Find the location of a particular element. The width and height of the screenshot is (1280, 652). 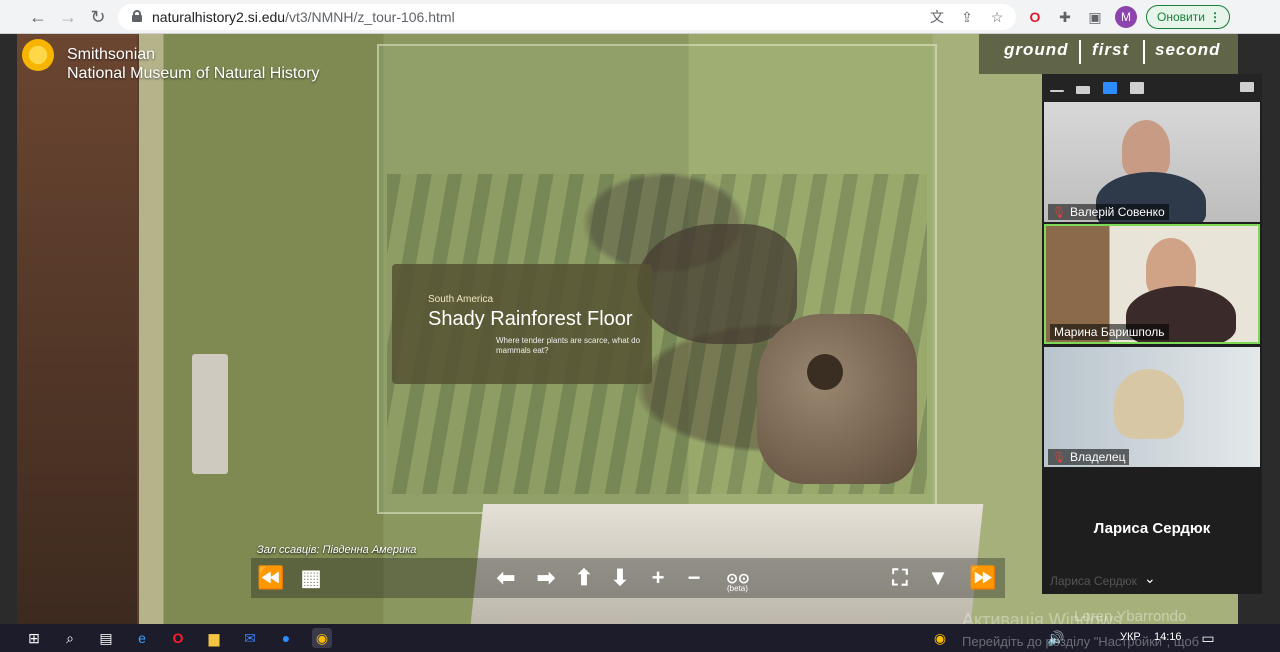

edge-icon: e is located at coordinates (142, 638).